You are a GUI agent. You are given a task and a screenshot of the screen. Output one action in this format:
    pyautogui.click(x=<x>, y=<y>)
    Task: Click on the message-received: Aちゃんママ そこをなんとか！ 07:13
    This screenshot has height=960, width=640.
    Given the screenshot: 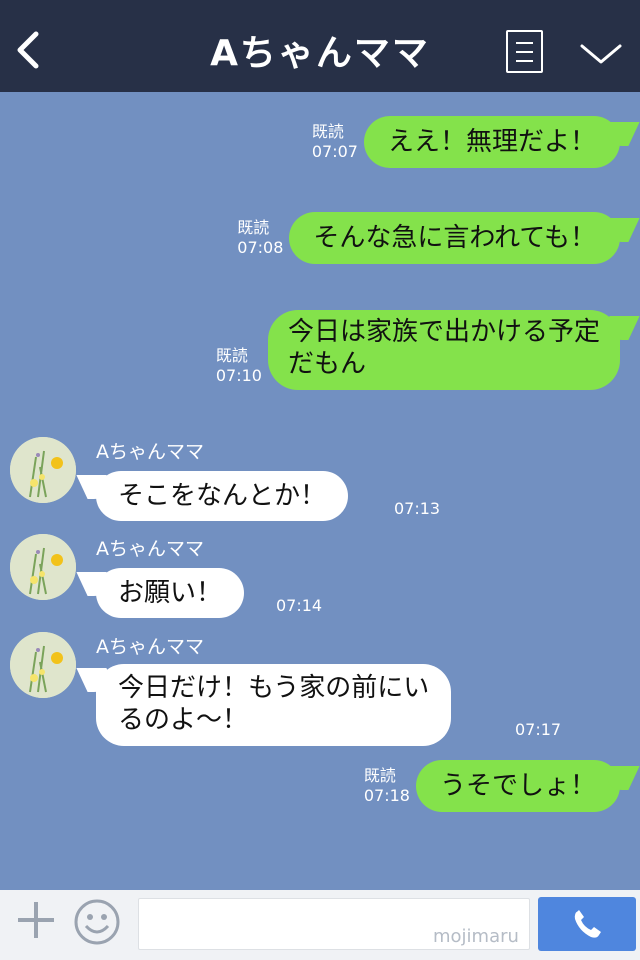 What is the action you would take?
    pyautogui.click(x=320, y=482)
    